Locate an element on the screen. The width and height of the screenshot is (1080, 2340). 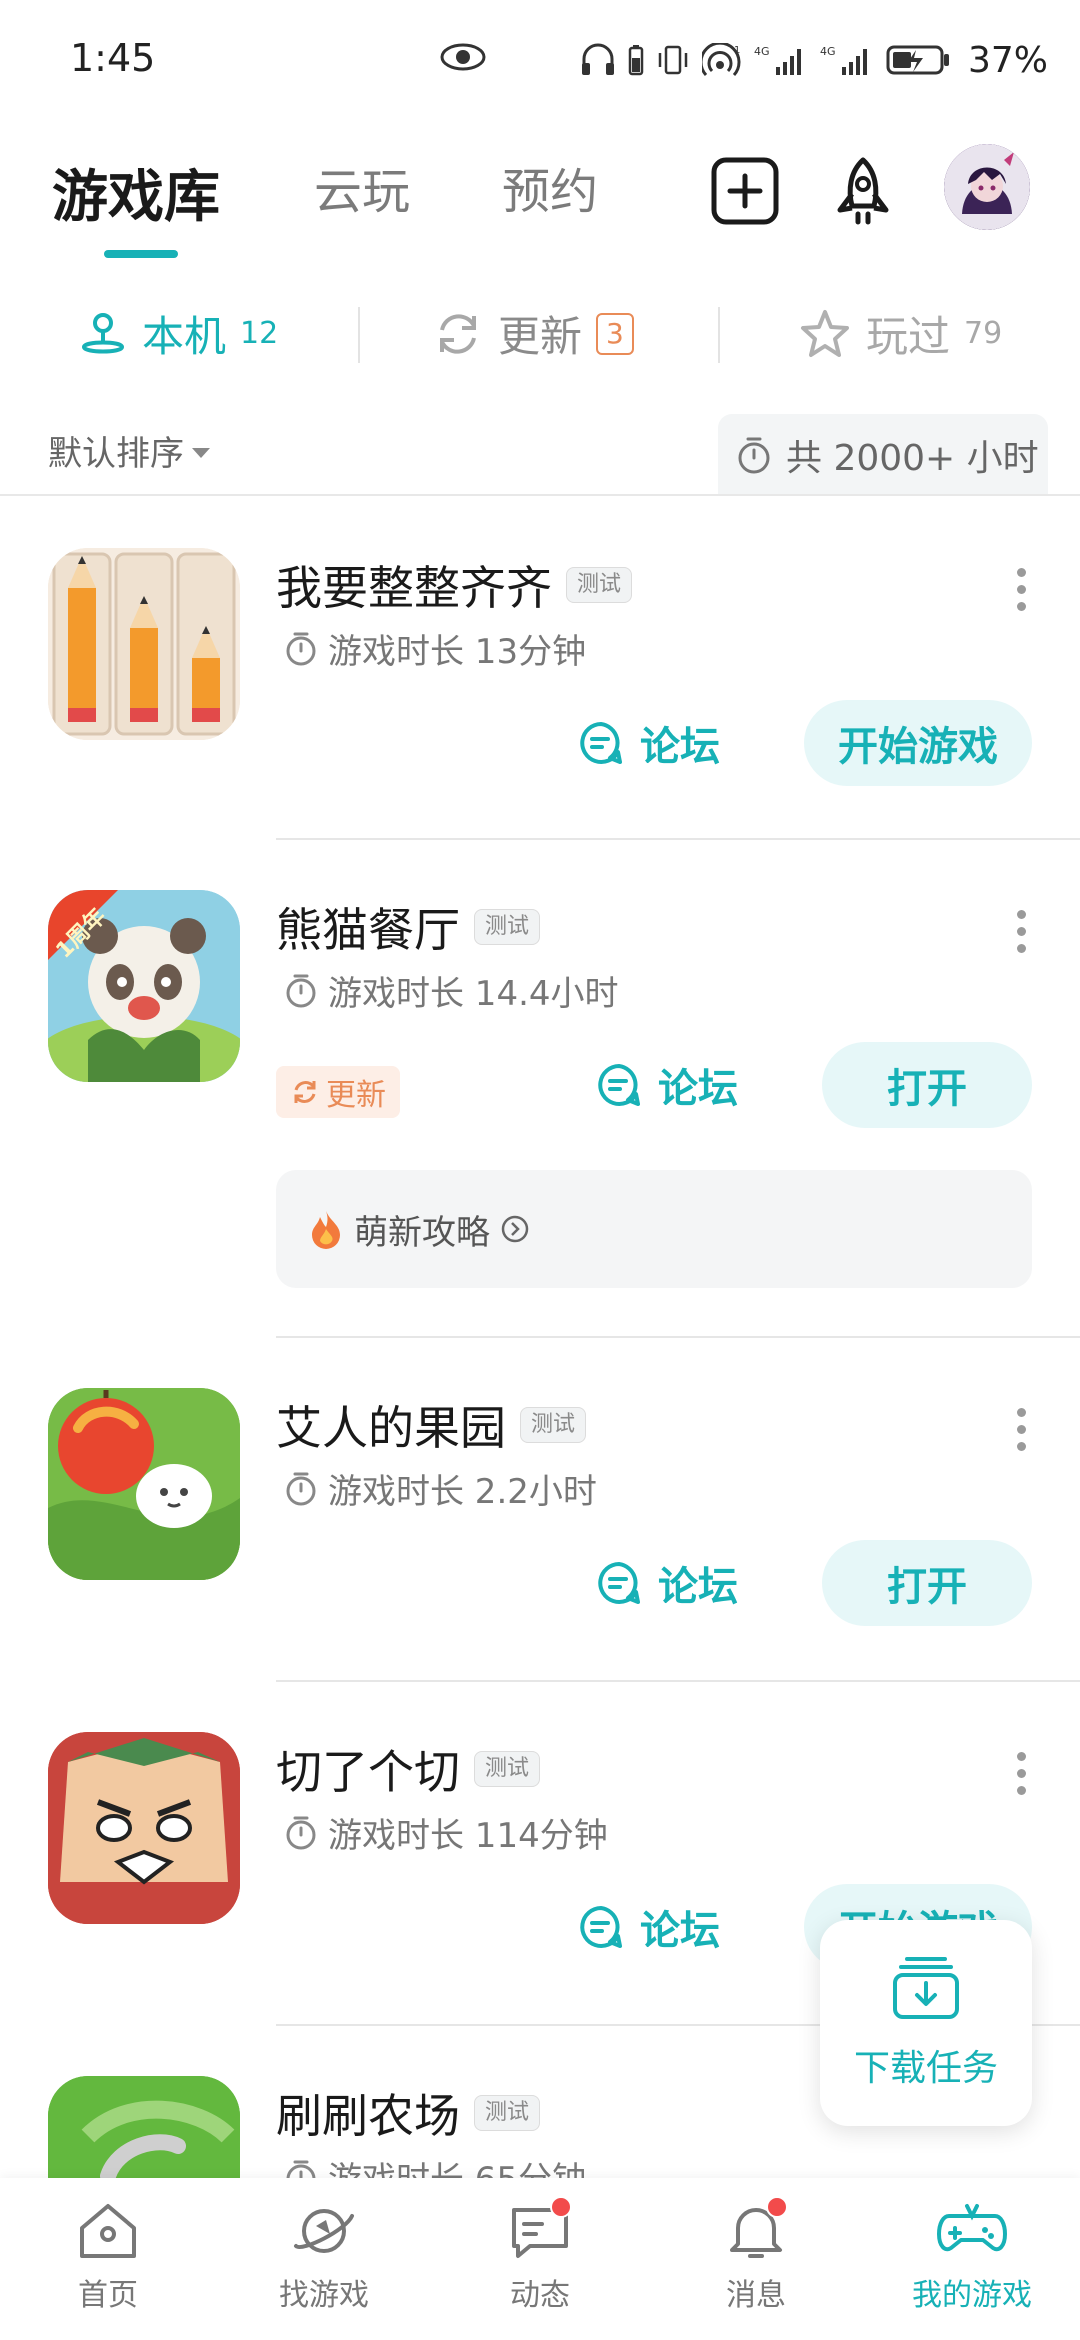
sort-row: 默认排序 共 2000+ 小时 is located at coordinates (540, 453).